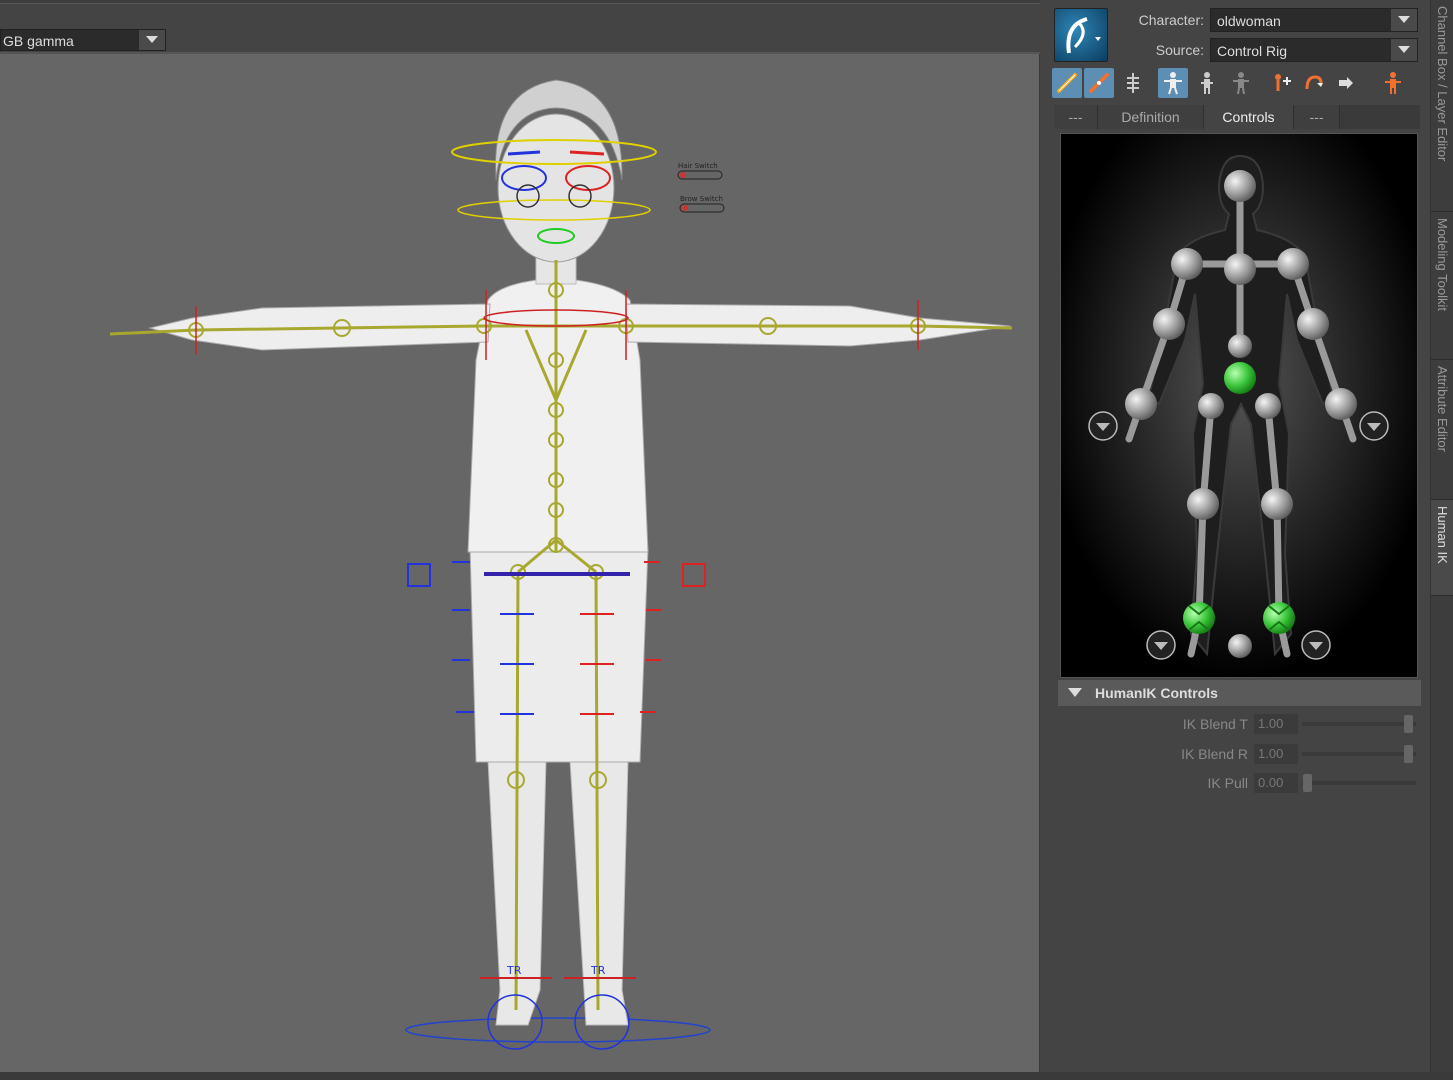 The height and width of the screenshot is (1080, 1453). What do you see at coordinates (1076, 117) in the screenshot?
I see `tab-placeholder-left: ---` at bounding box center [1076, 117].